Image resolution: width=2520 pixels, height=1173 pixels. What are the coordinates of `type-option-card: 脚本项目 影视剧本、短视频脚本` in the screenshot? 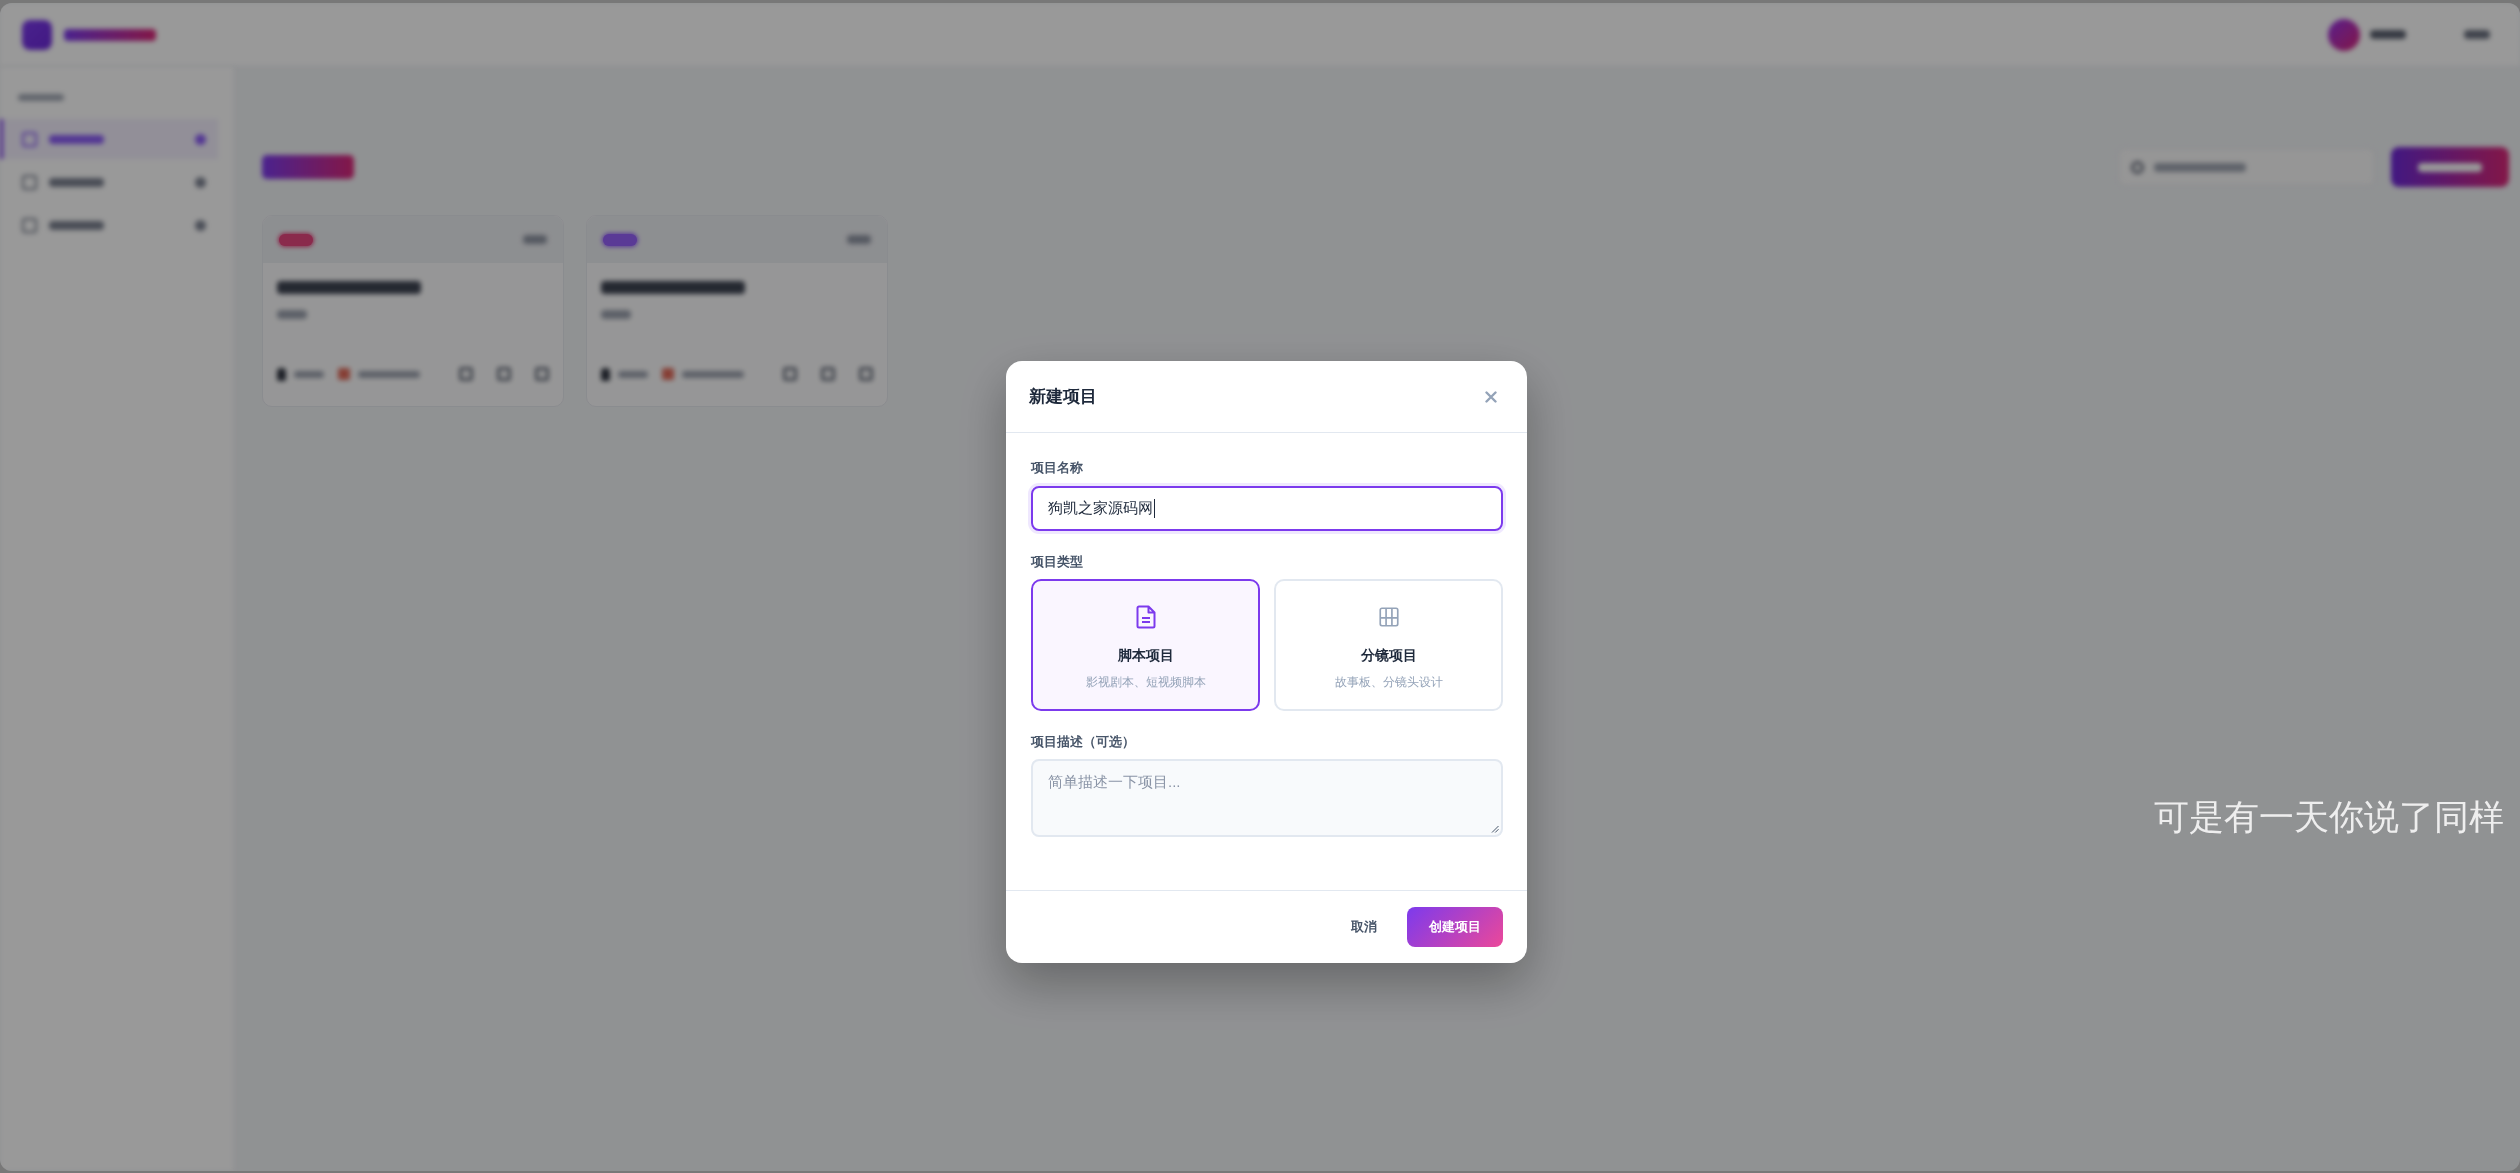 It's located at (1145, 645).